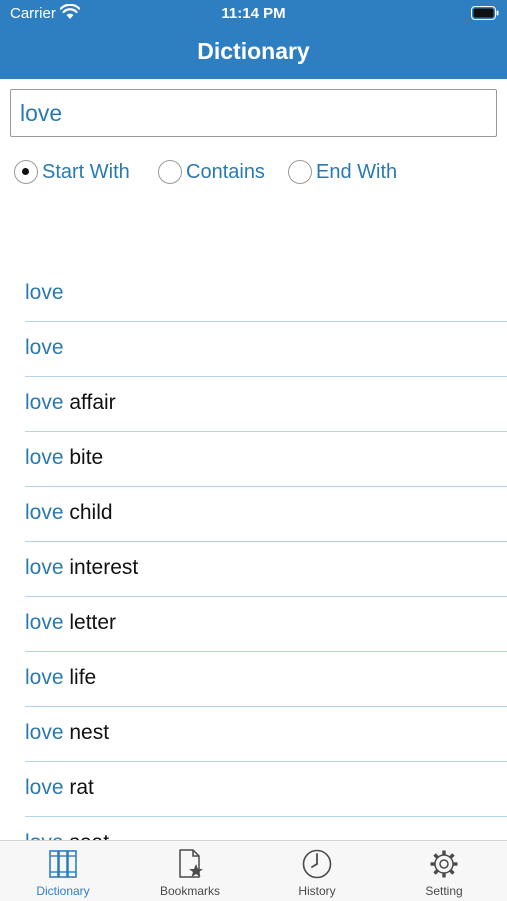 The image size is (507, 901). I want to click on list-item: love letter, so click(266, 624).